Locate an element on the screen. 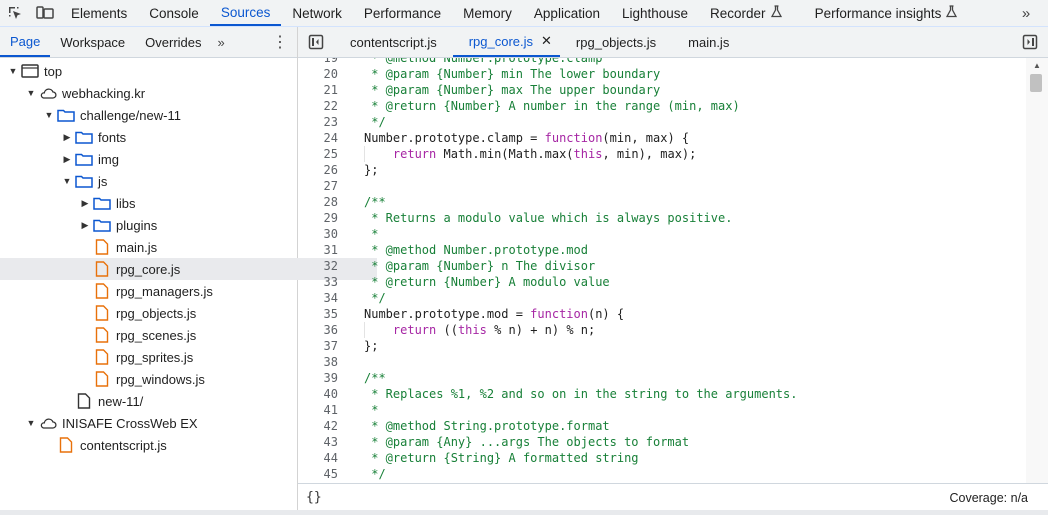 Image resolution: width=1048 pixels, height=515 pixels. scroll-up-icon: ▲ is located at coordinates (1037, 65).